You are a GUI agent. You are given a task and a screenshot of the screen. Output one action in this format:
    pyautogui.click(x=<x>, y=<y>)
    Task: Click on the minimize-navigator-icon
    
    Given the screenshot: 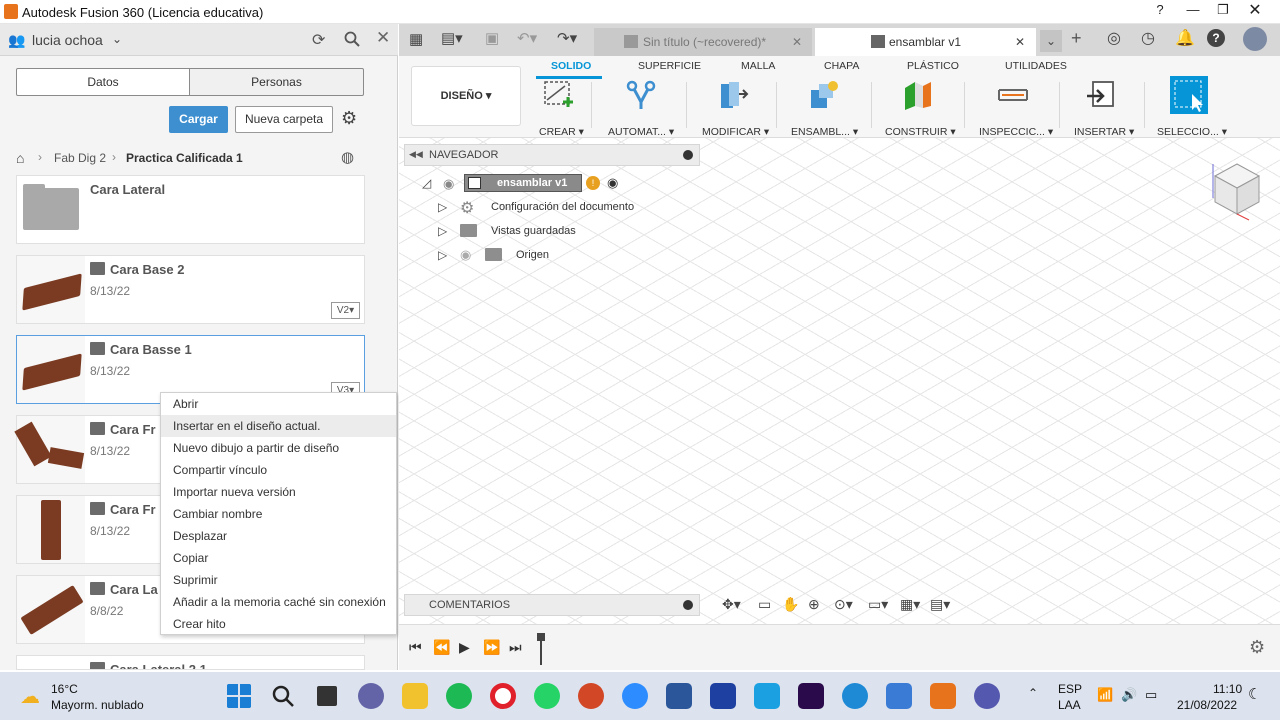 What is the action you would take?
    pyautogui.click(x=688, y=155)
    